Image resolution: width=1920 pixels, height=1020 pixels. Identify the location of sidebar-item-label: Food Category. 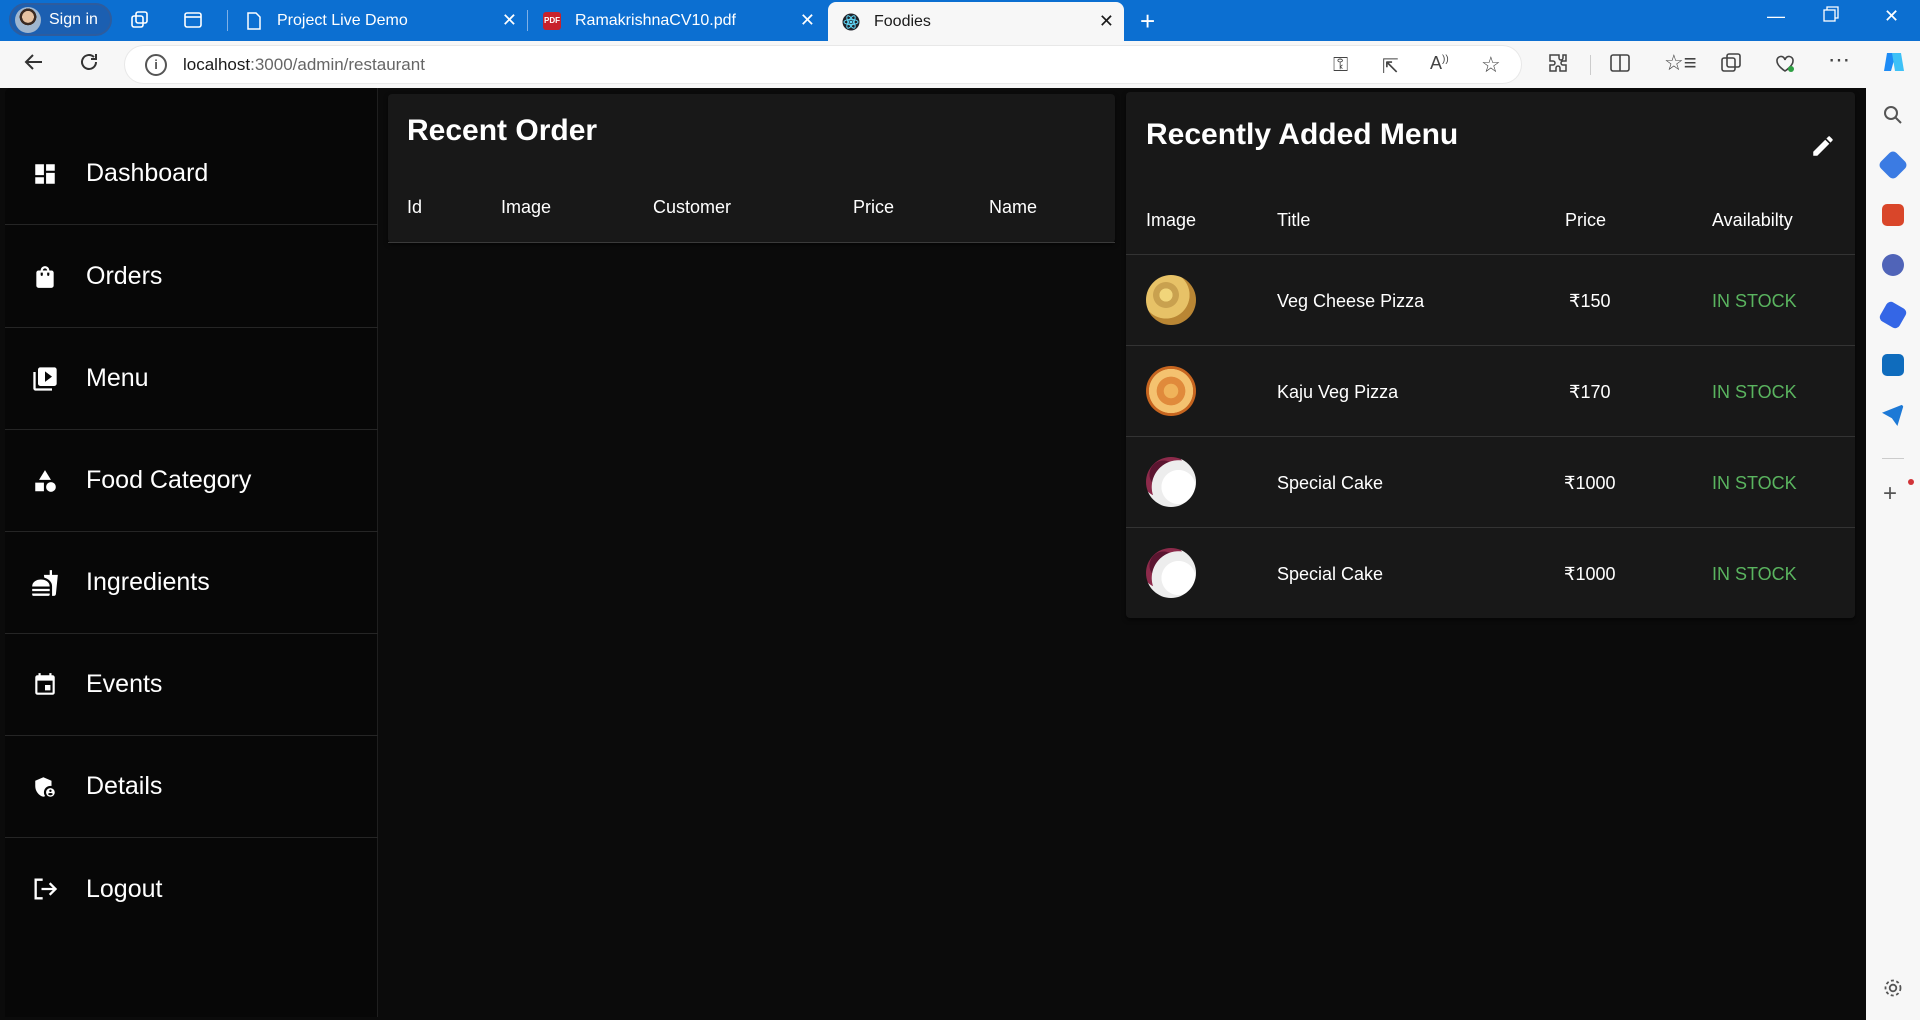
(169, 480).